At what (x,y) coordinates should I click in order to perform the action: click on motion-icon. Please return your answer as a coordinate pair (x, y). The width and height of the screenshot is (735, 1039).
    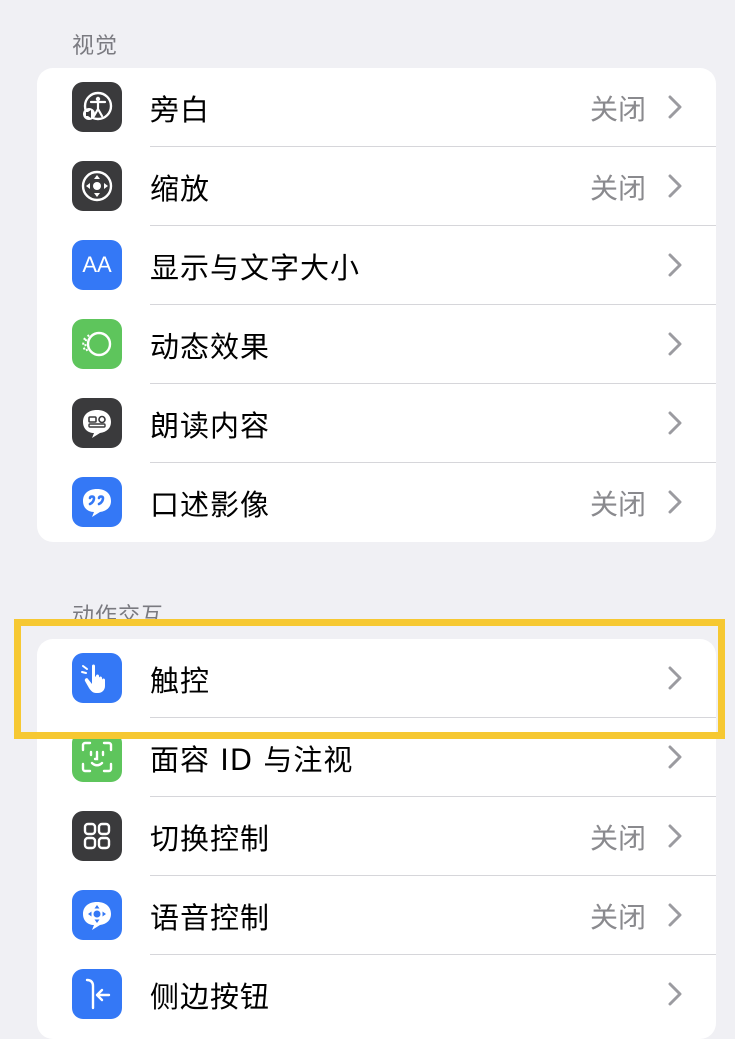
    Looking at the image, I should click on (97, 344).